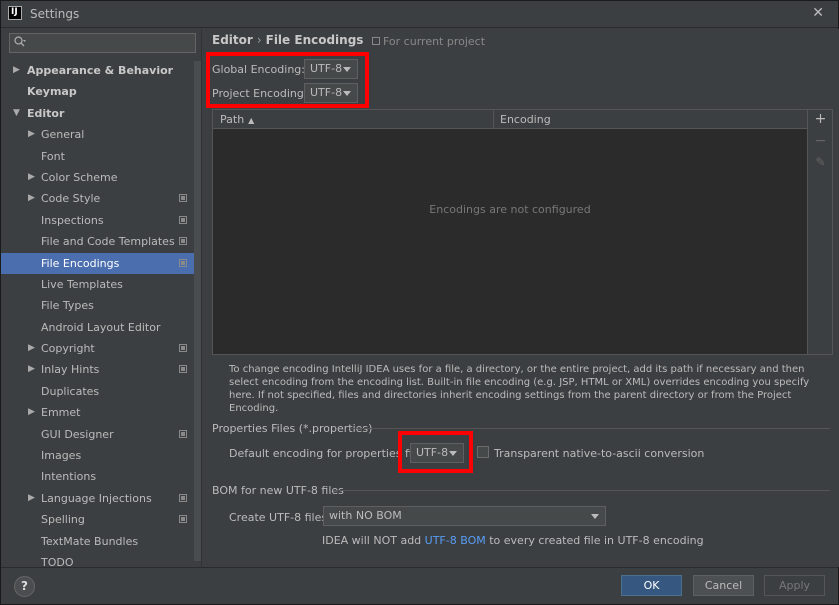 Image resolution: width=839 pixels, height=605 pixels. What do you see at coordinates (46, 113) in the screenshot?
I see `sidebar-item-label: Editor` at bounding box center [46, 113].